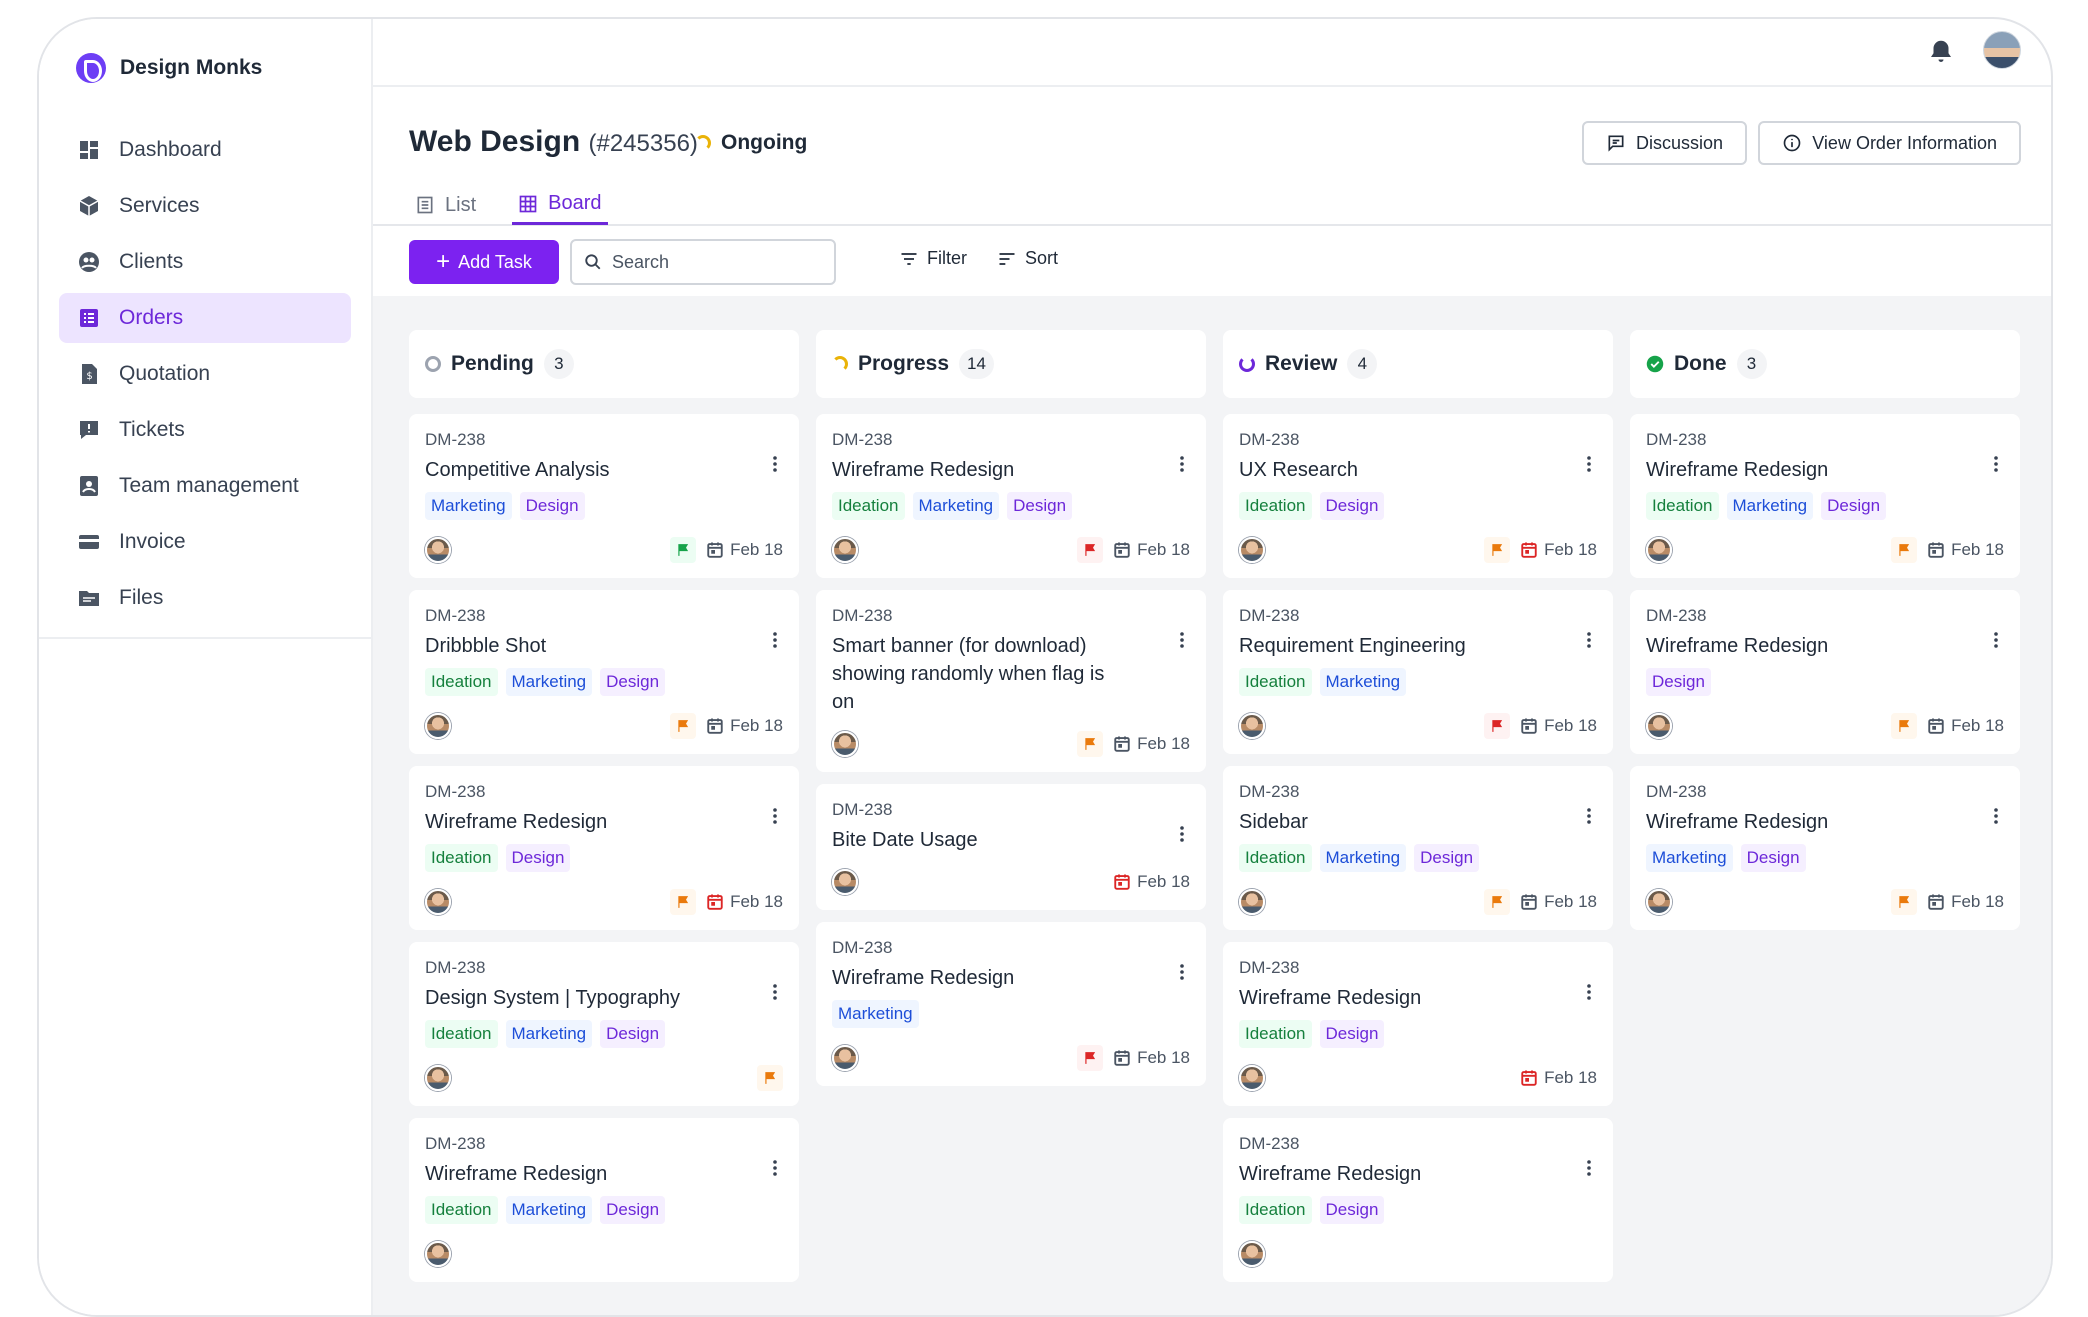  What do you see at coordinates (1825, 672) in the screenshot?
I see `task-card: DM-238 Wireframe Redesign Design Feb 18` at bounding box center [1825, 672].